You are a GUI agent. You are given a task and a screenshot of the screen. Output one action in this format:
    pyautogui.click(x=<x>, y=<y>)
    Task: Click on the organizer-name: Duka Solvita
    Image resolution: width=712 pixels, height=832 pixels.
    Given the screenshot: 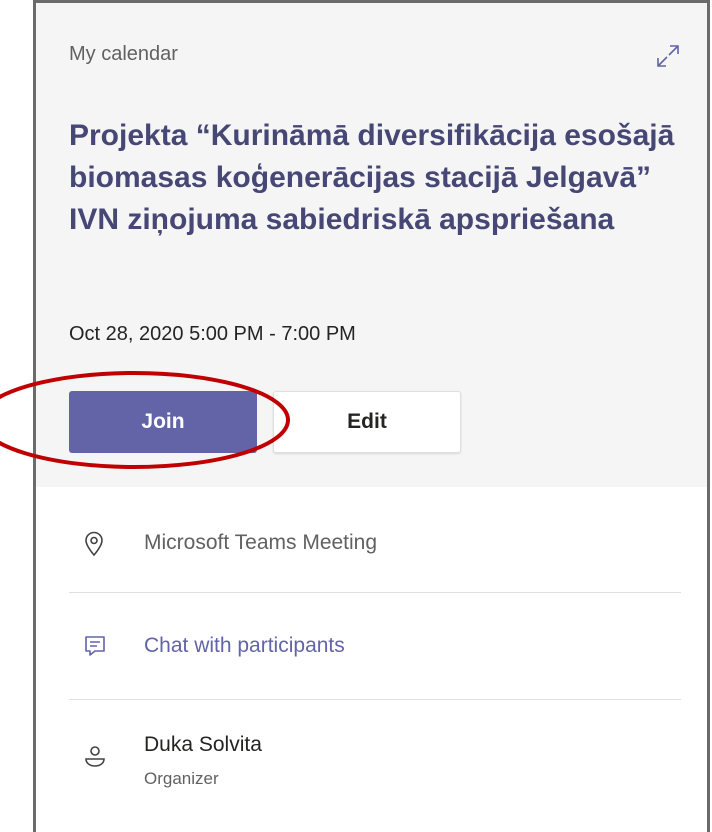 What is the action you would take?
    pyautogui.click(x=203, y=744)
    